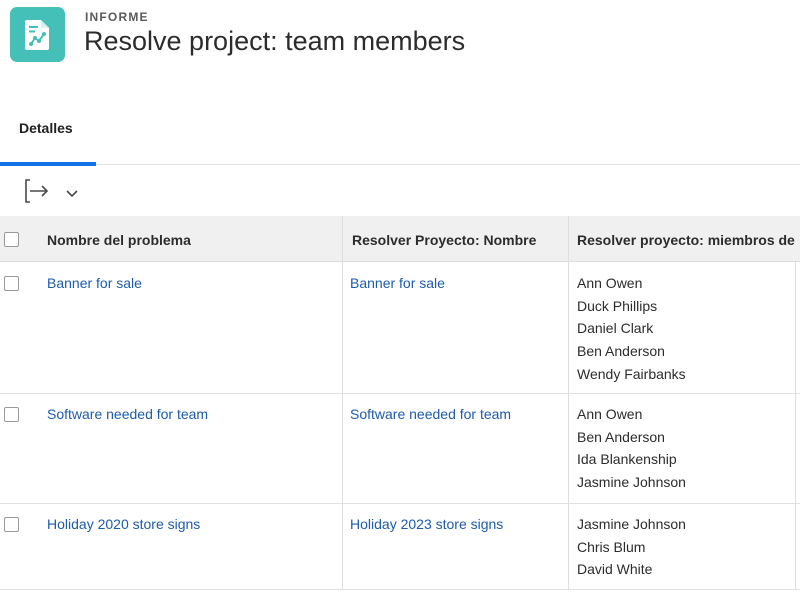 Image resolution: width=800 pixels, height=595 pixels. Describe the element at coordinates (611, 546) in the screenshot. I see `team-member: Chris Blum` at that location.